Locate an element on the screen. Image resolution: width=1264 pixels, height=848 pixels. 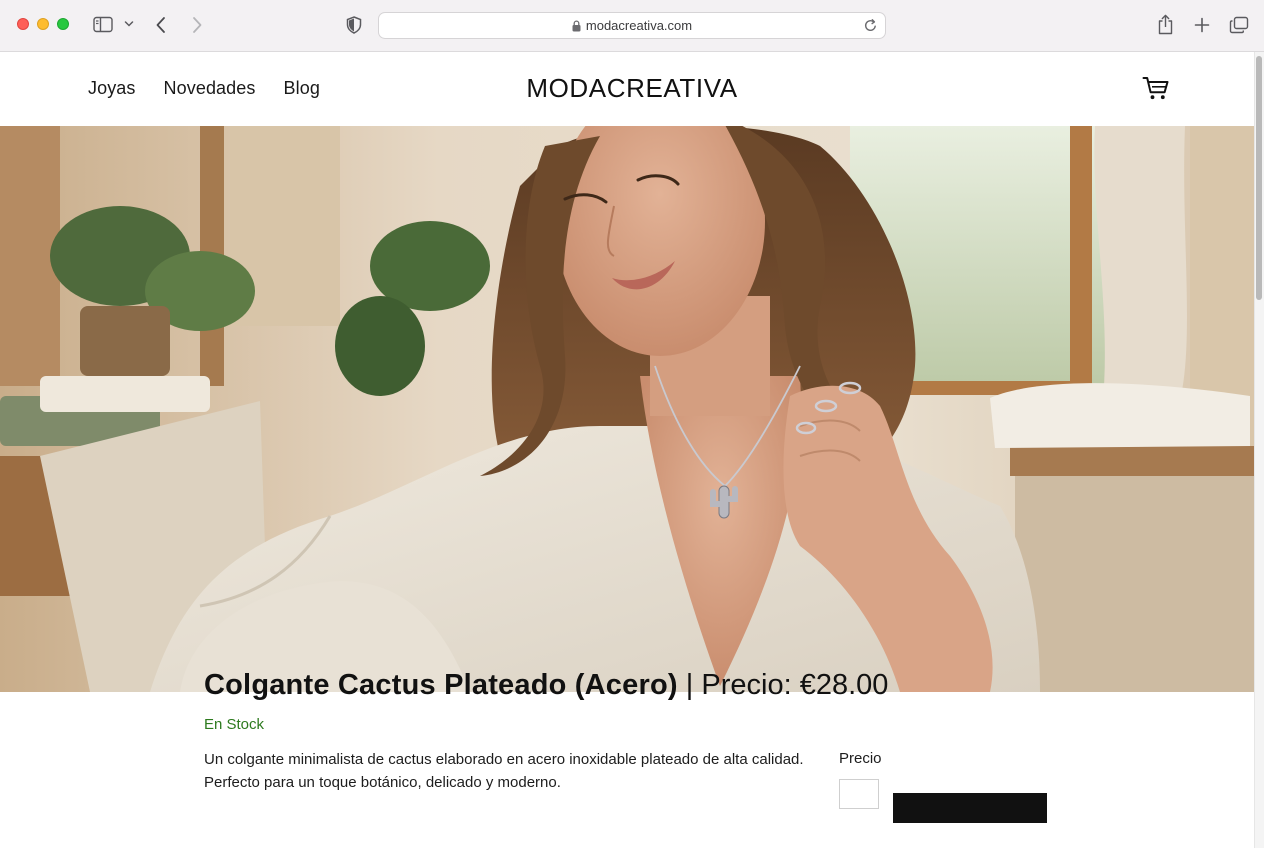
product-price: Precio: €28.00 is located at coordinates (795, 685).